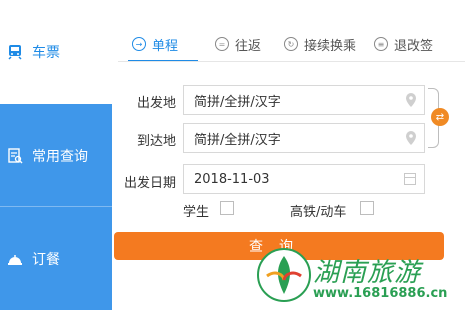 Image resolution: width=465 pixels, height=310 pixels. I want to click on watermark-url: www.16816886.cn, so click(380, 293).